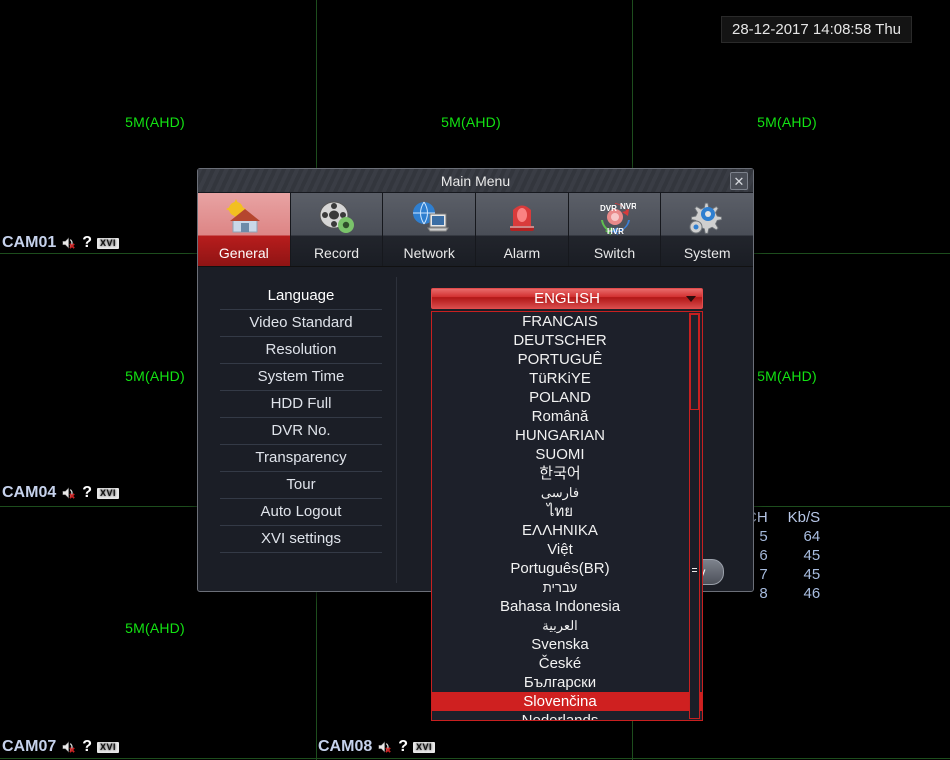  I want to click on dialog-titlebar: Main Menu ✕, so click(475, 181).